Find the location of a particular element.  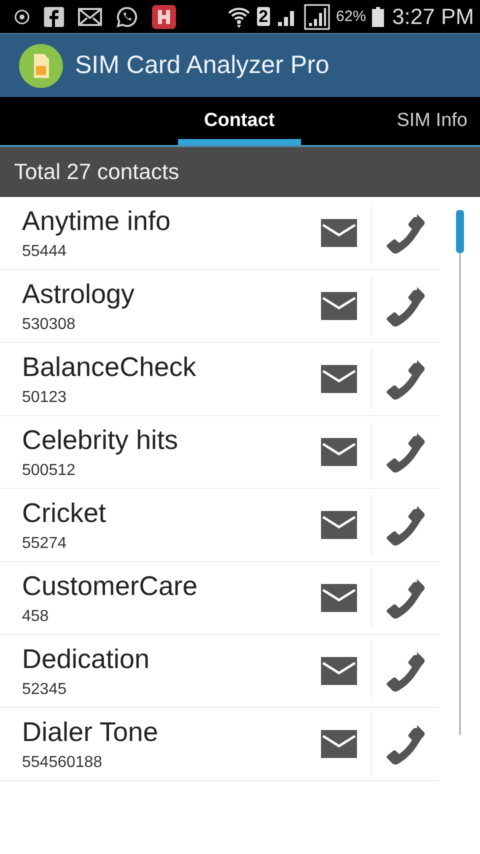

sim-slot-indicator: 2 is located at coordinates (263, 16).